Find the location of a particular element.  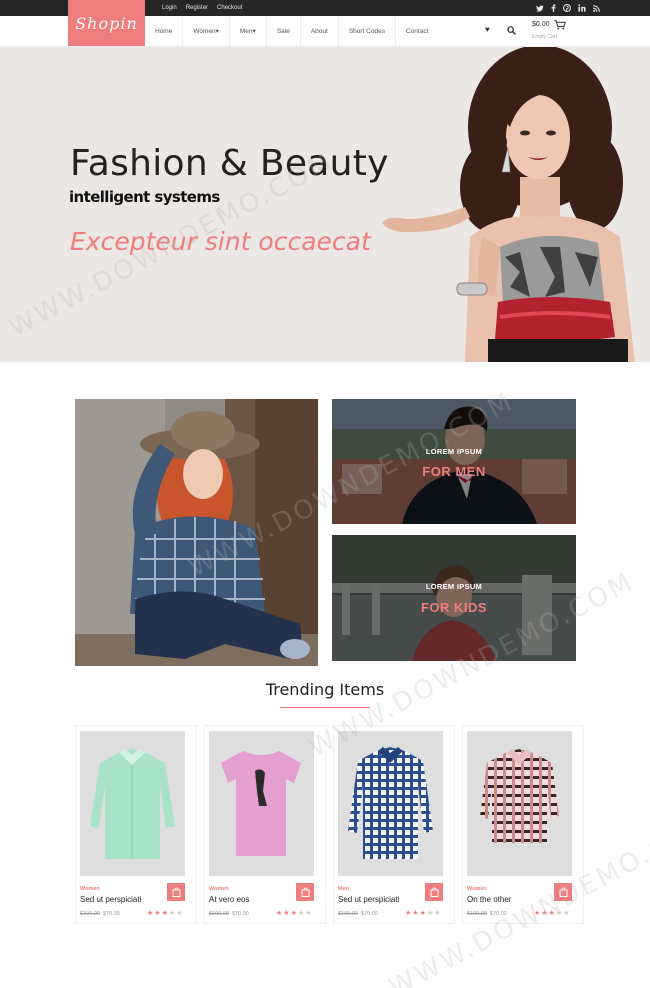

product-card: Women At vero eos $100.00 $70.00 ★ ★ ★ ★ ★ is located at coordinates (265, 824).